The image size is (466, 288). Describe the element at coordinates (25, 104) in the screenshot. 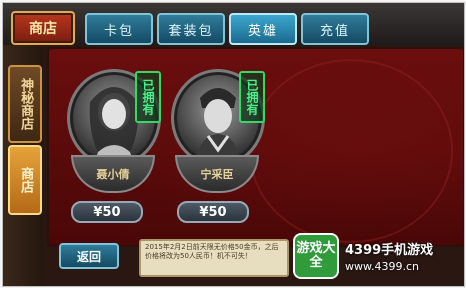

I see `sidebar-item-mystery-shop: 神秘商店` at that location.